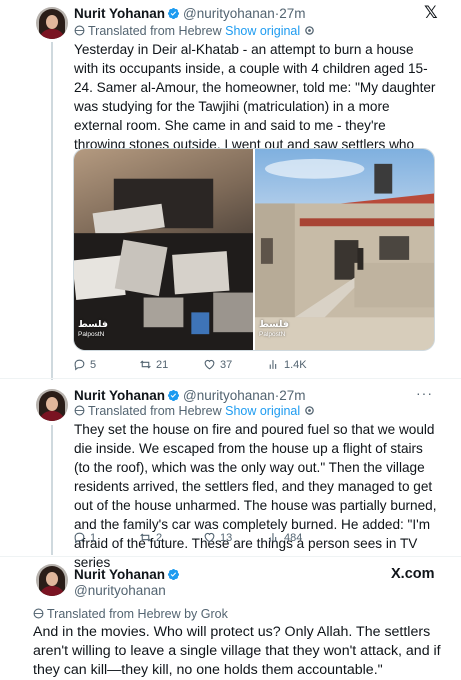  I want to click on more-options-icon: ···, so click(424, 393).